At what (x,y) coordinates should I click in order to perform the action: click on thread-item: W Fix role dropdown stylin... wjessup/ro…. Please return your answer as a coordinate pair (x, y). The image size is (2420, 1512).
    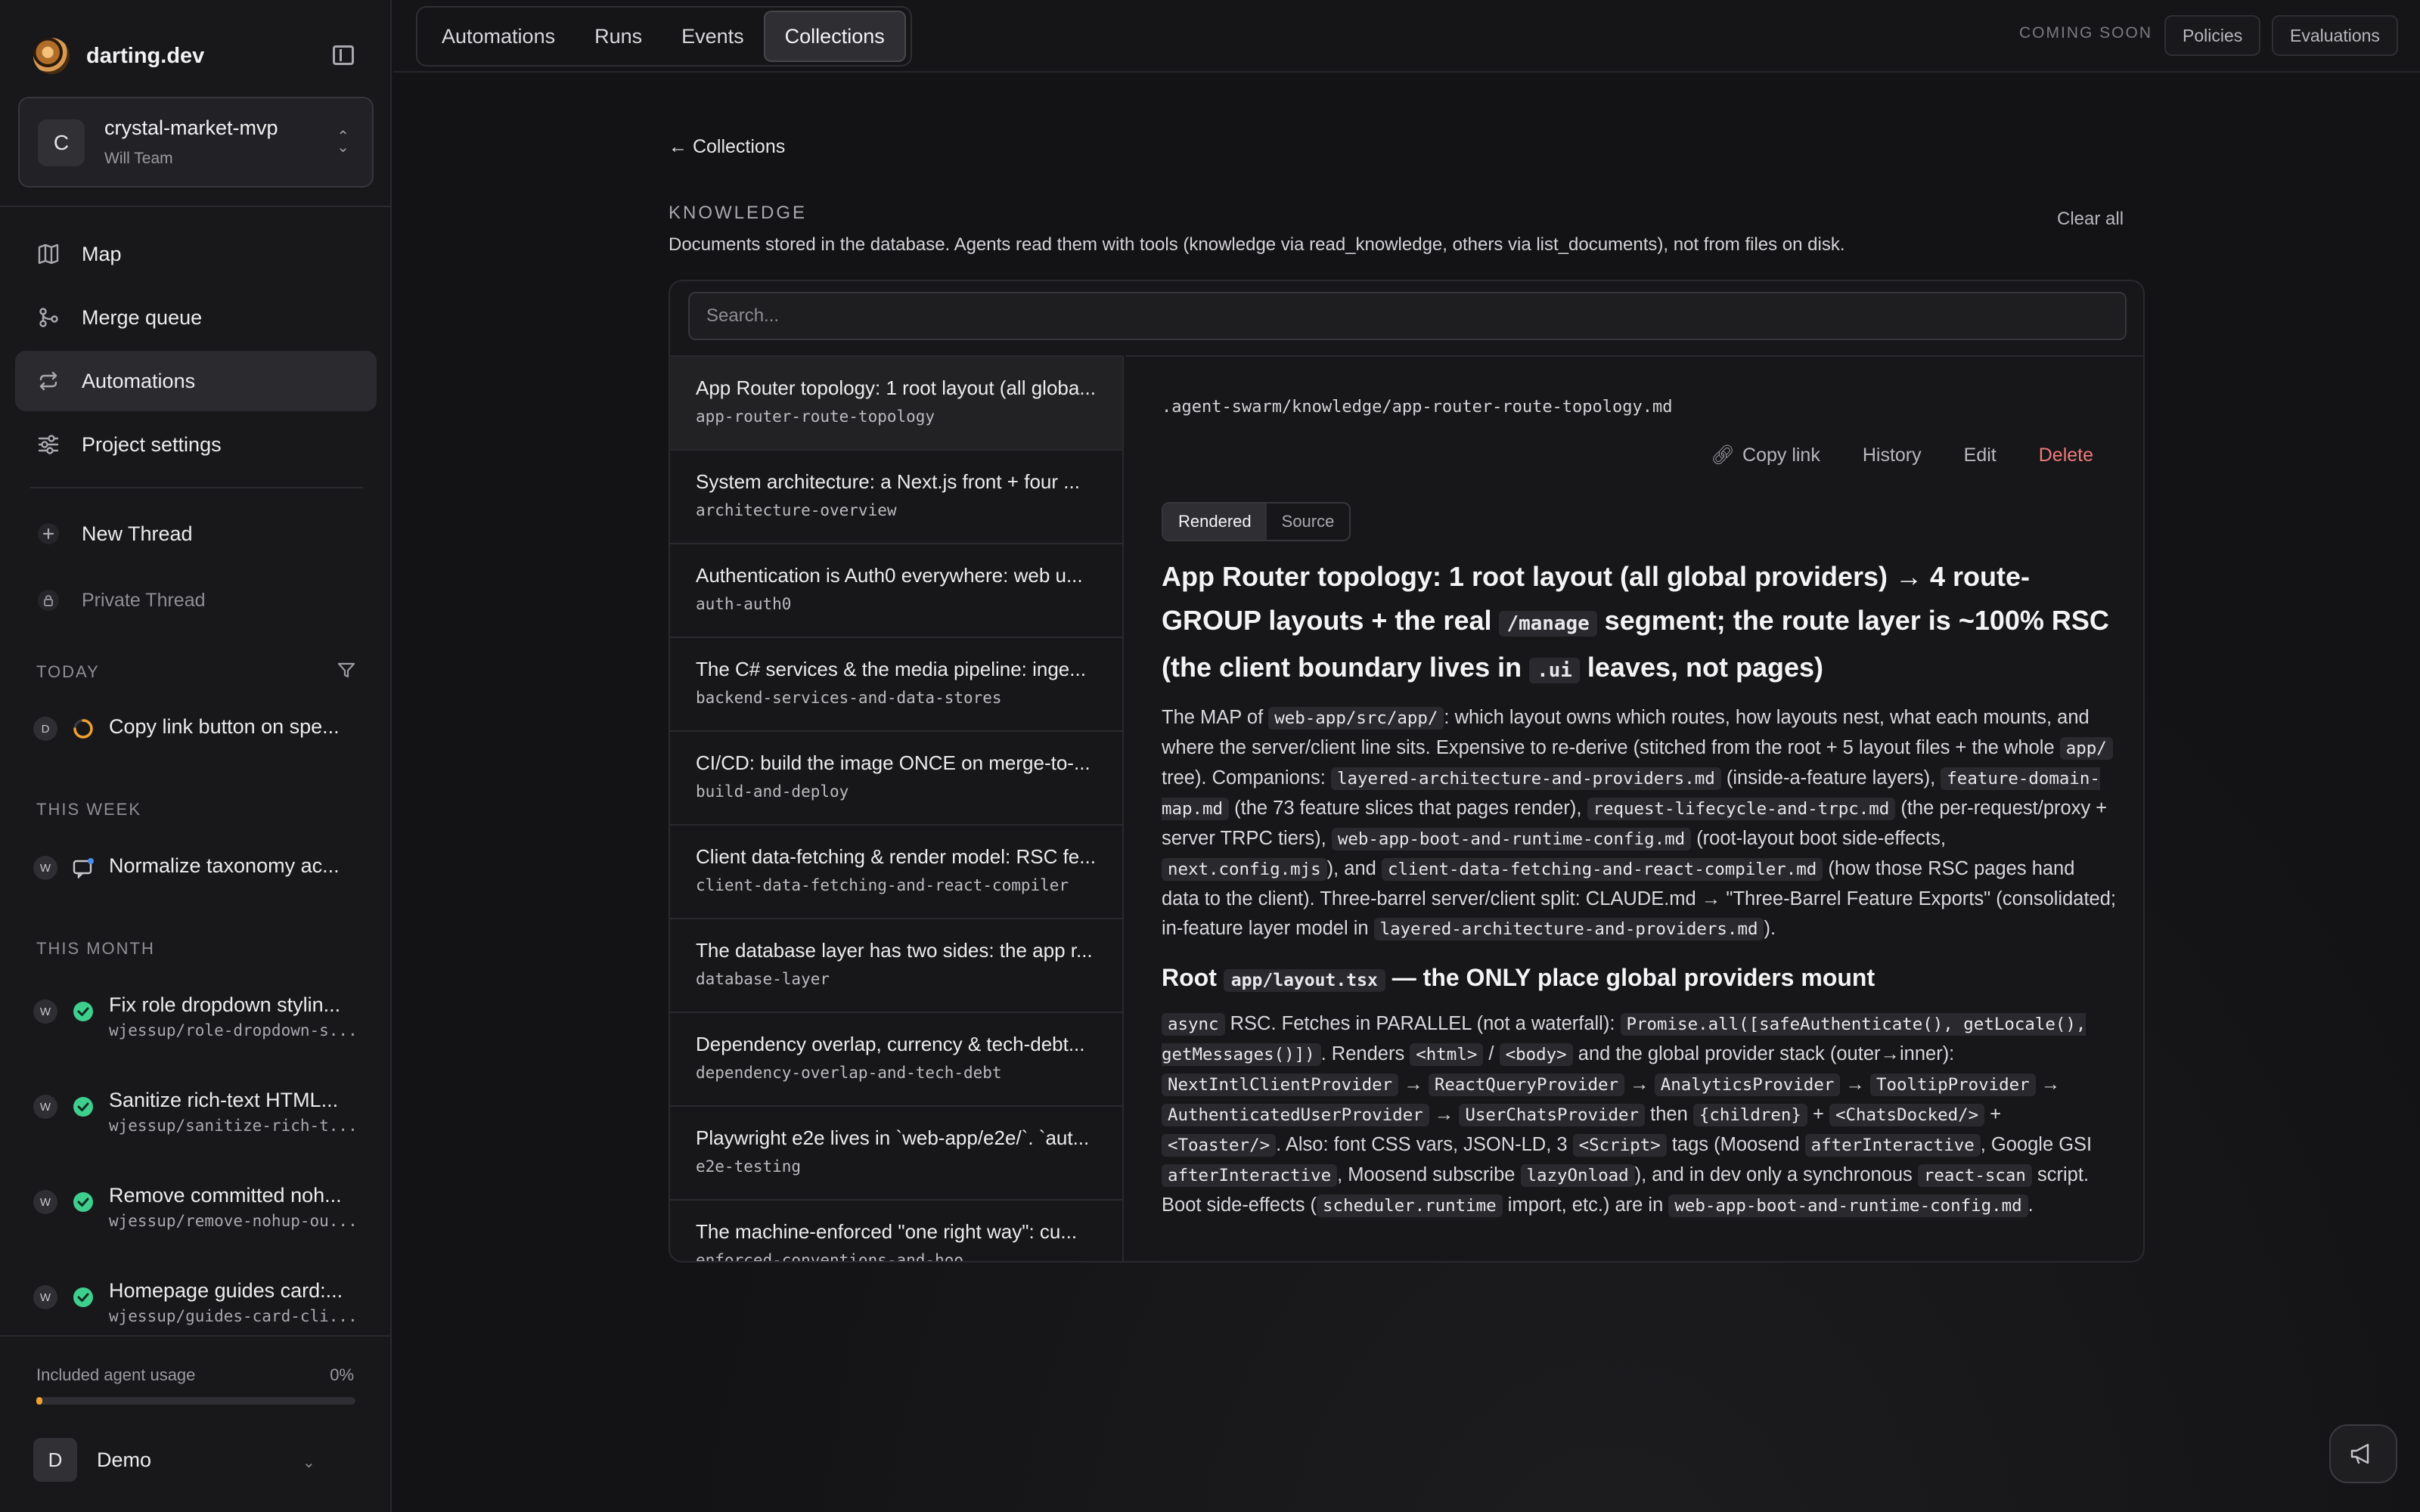
    Looking at the image, I should click on (199, 1016).